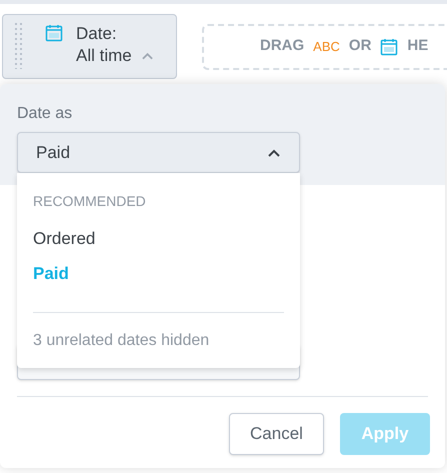  What do you see at coordinates (45, 114) in the screenshot?
I see `field-label: Date as` at bounding box center [45, 114].